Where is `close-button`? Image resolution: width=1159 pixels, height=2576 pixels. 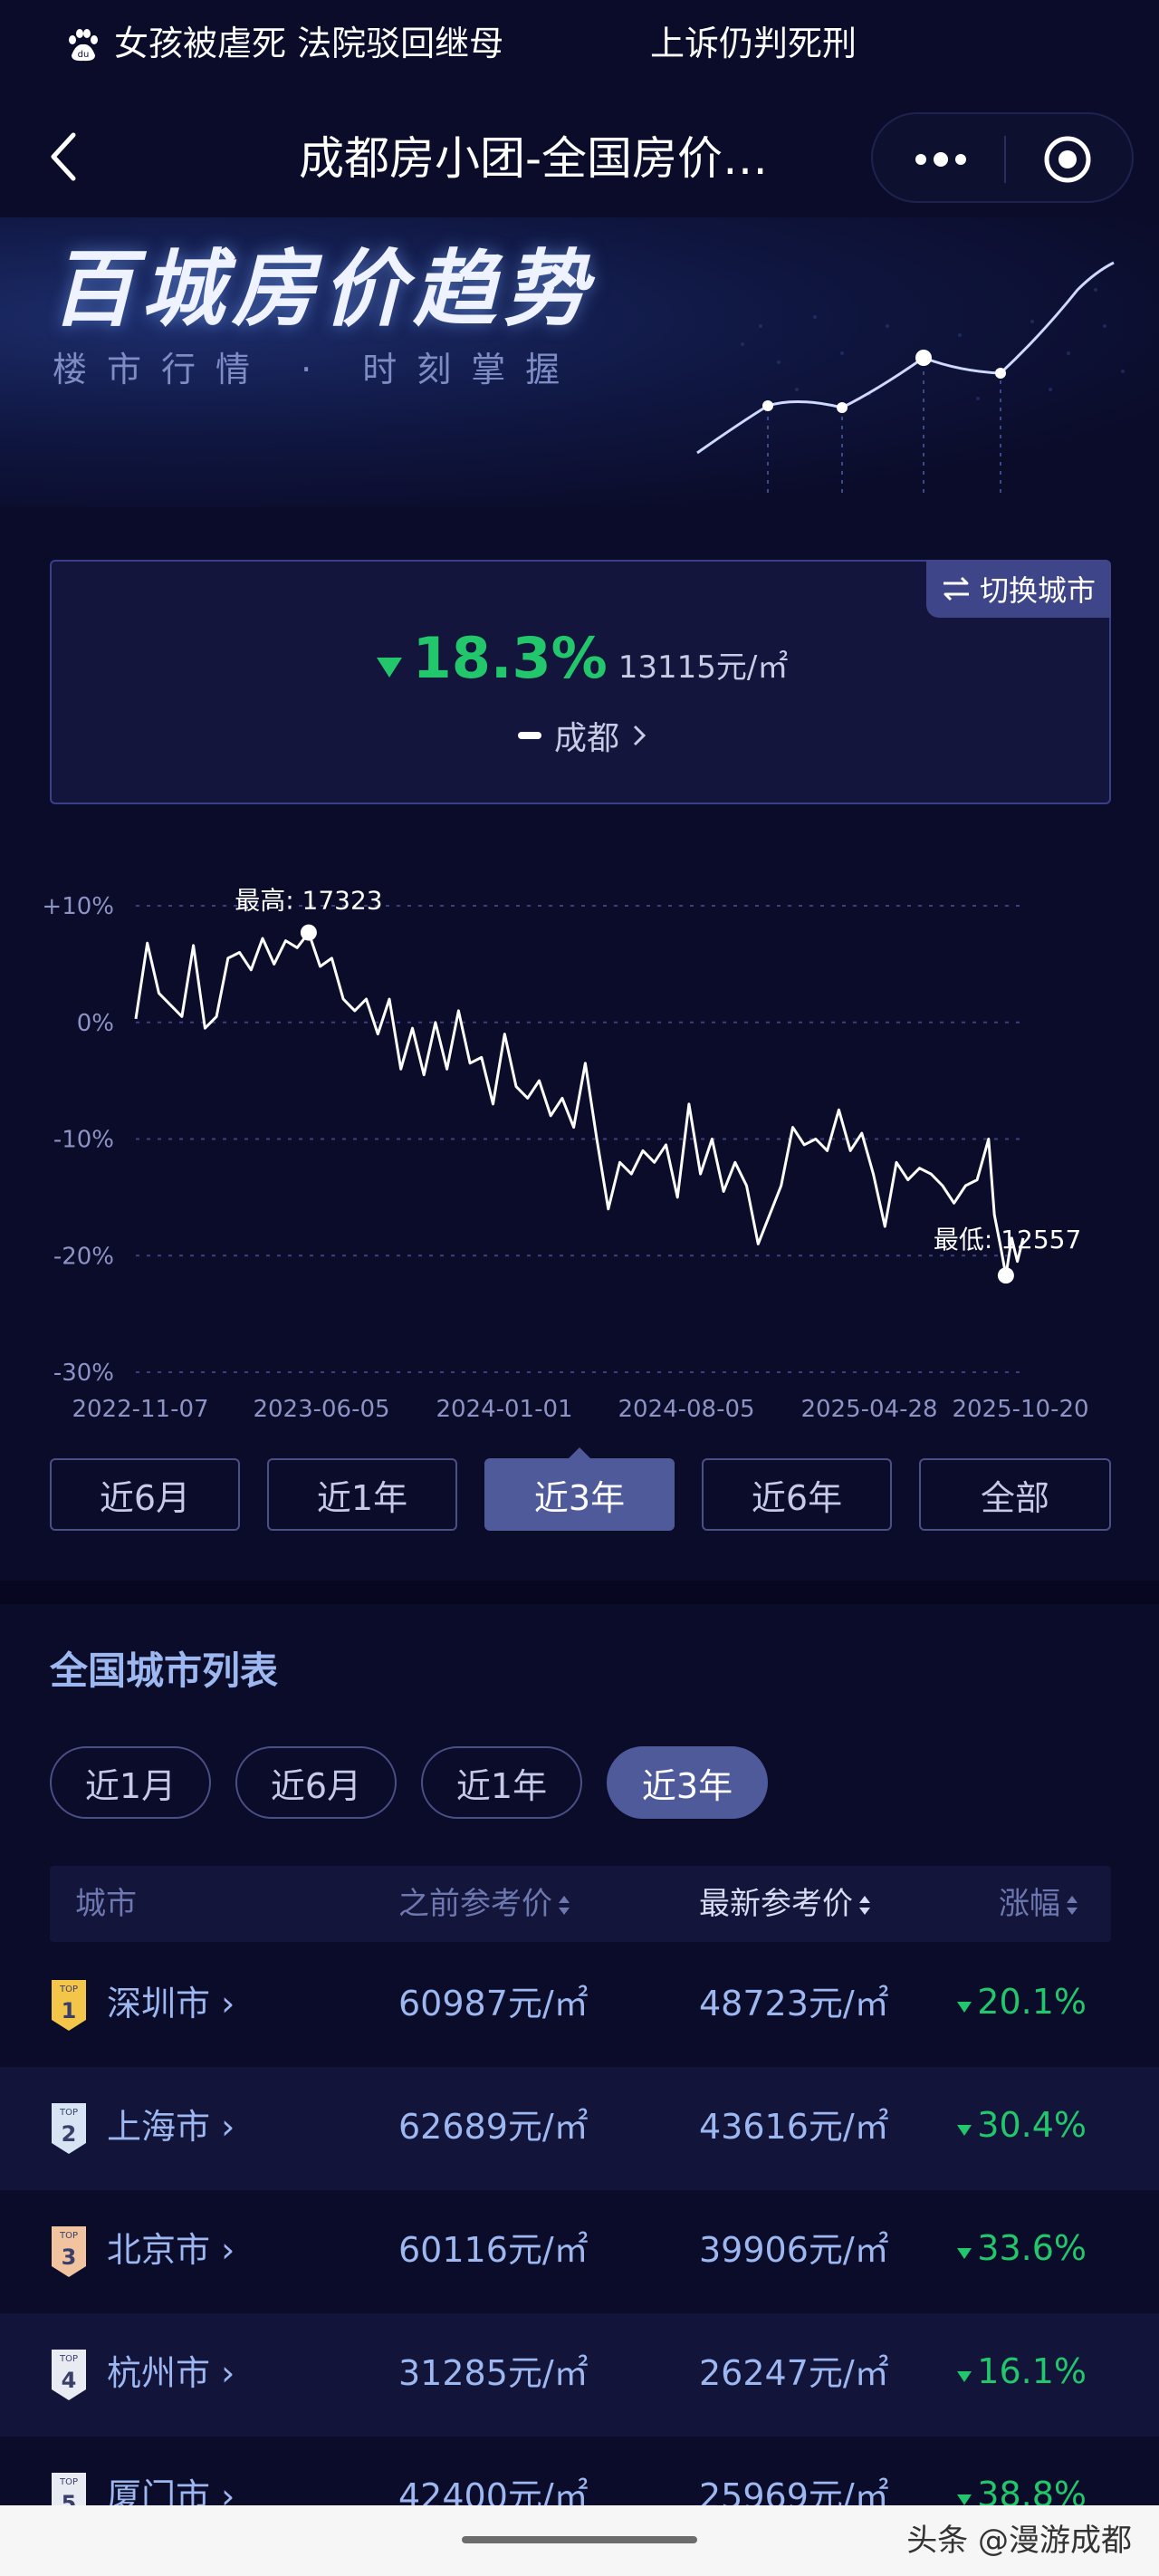 close-button is located at coordinates (1068, 159).